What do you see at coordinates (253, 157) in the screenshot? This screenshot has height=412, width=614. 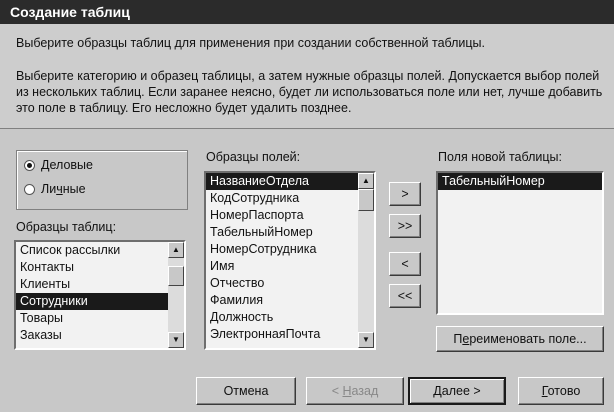 I see `sample-fields-label: Образцы полей:` at bounding box center [253, 157].